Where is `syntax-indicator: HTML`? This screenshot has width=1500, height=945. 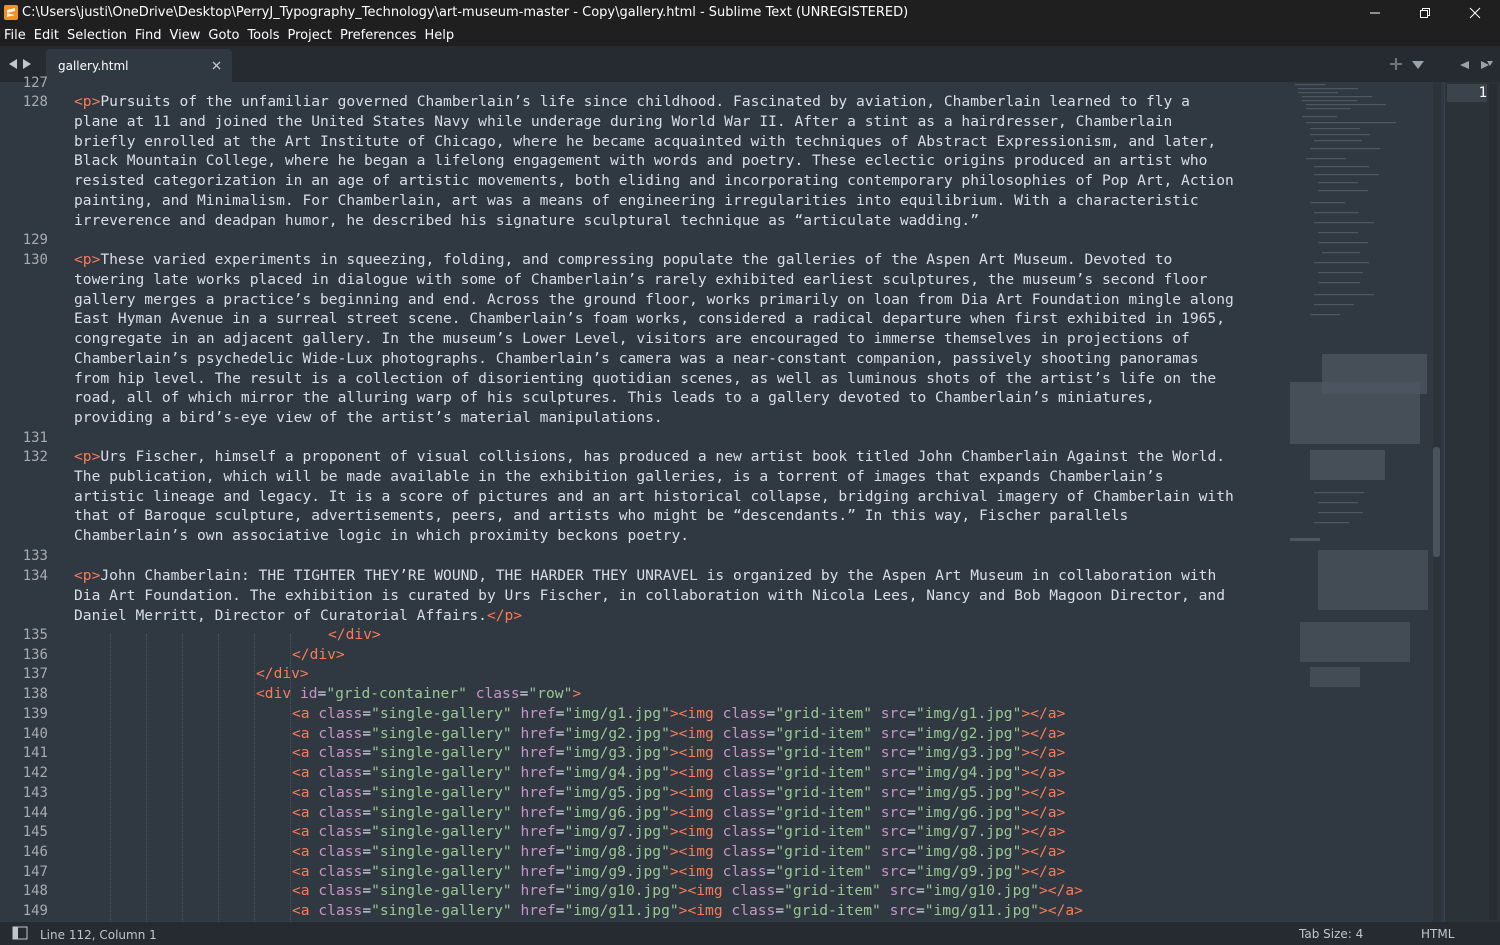
syntax-indicator: HTML is located at coordinates (1437, 934).